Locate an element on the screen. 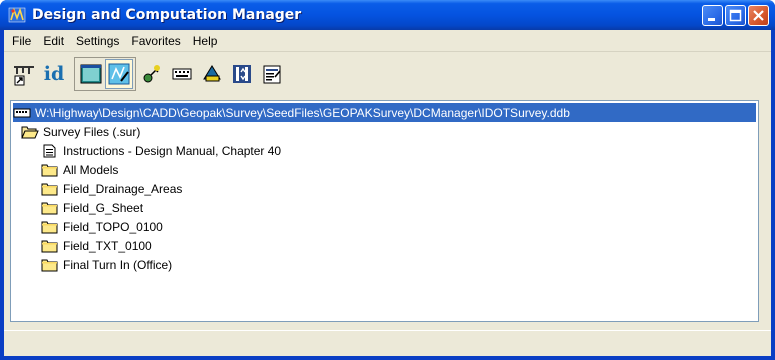 Image resolution: width=775 pixels, height=360 pixels. properties-tool-button is located at coordinates (272, 74).